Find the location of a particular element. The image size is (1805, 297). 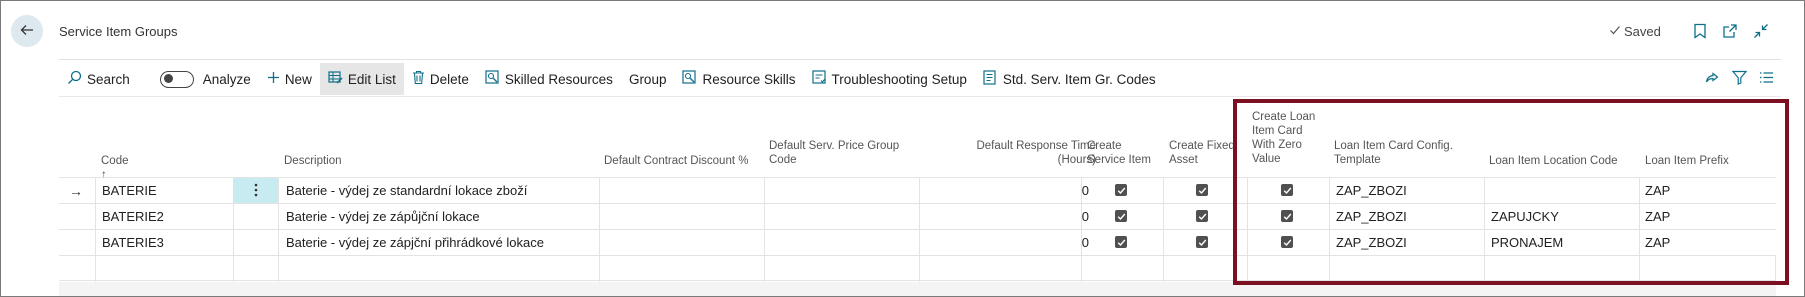

column-header-response-time: Default Response Time (Hours) is located at coordinates (1020, 153).